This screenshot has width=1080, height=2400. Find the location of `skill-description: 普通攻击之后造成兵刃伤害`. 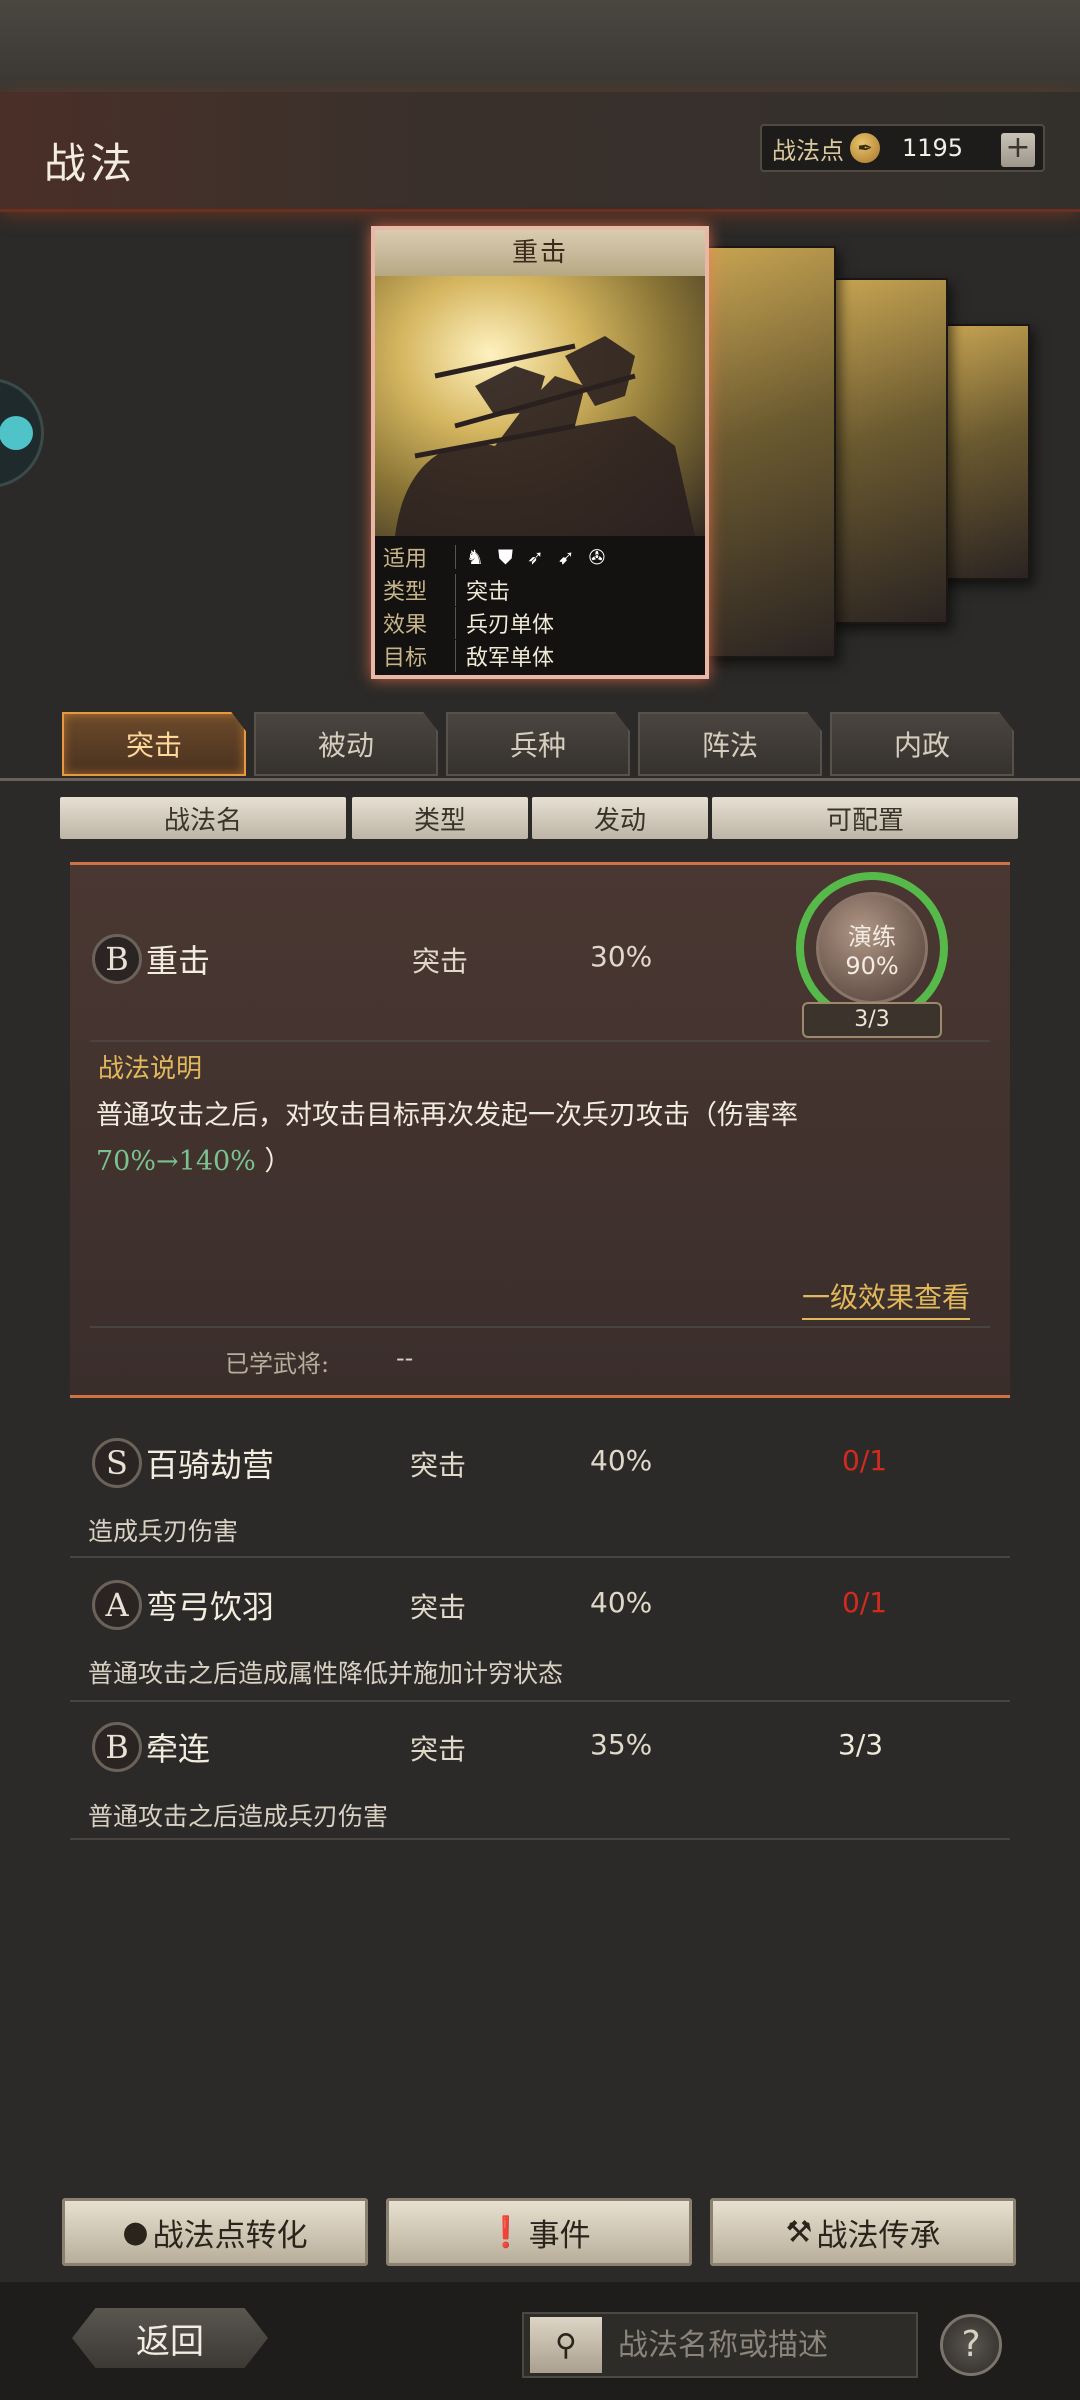

skill-description: 普通攻击之后造成兵刃伤害 is located at coordinates (238, 1816).